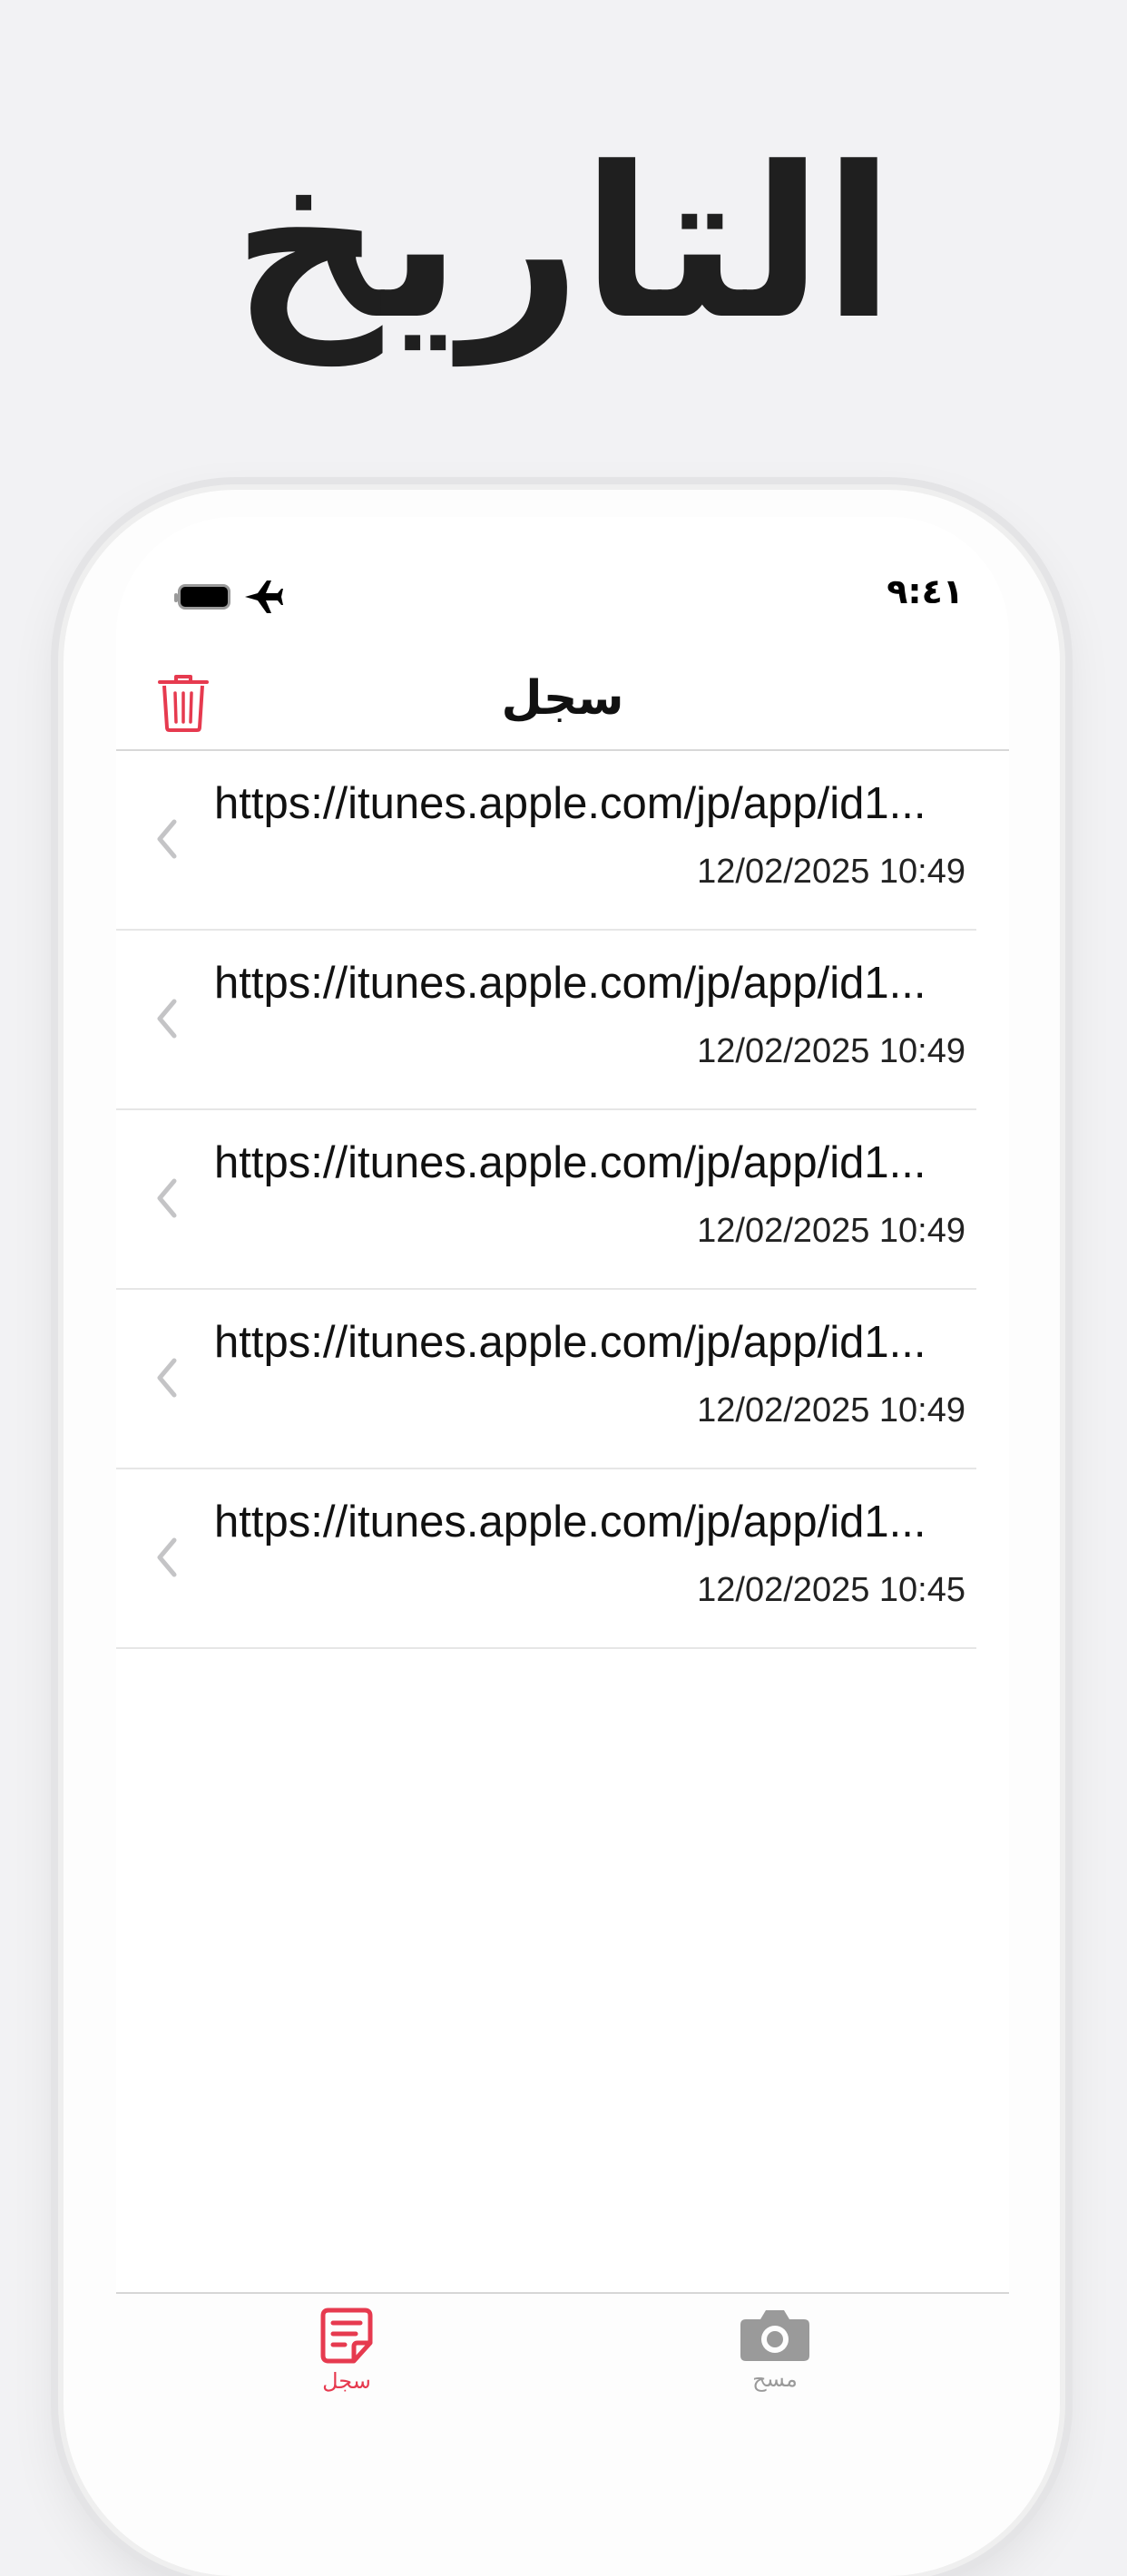 Image resolution: width=1127 pixels, height=2576 pixels. What do you see at coordinates (562, 2365) in the screenshot?
I see `tab-bar: سجل مسح` at bounding box center [562, 2365].